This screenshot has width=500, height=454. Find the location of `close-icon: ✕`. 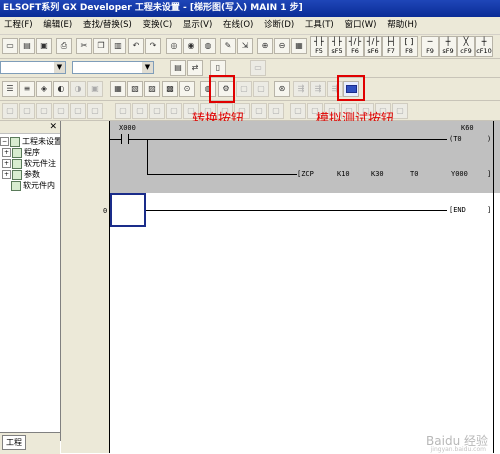

close-icon: ✕ is located at coordinates (53, 127).